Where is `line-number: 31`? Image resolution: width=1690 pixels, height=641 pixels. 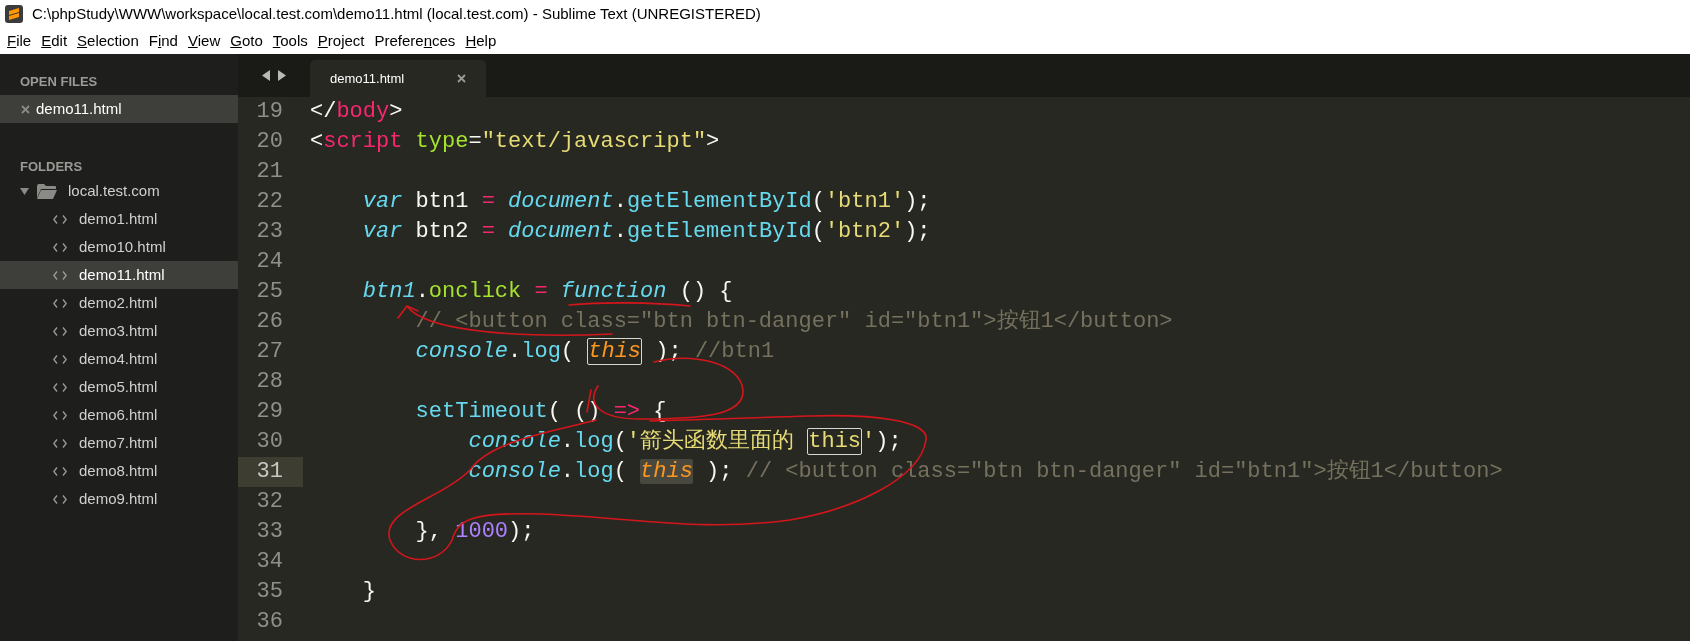 line-number: 31 is located at coordinates (270, 472).